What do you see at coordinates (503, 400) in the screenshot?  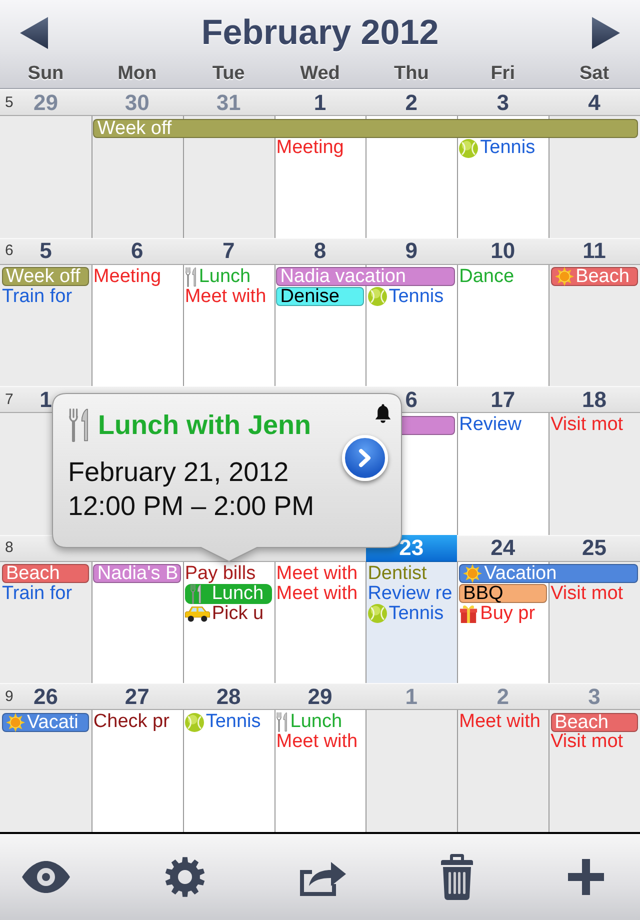 I see `date-number: 17` at bounding box center [503, 400].